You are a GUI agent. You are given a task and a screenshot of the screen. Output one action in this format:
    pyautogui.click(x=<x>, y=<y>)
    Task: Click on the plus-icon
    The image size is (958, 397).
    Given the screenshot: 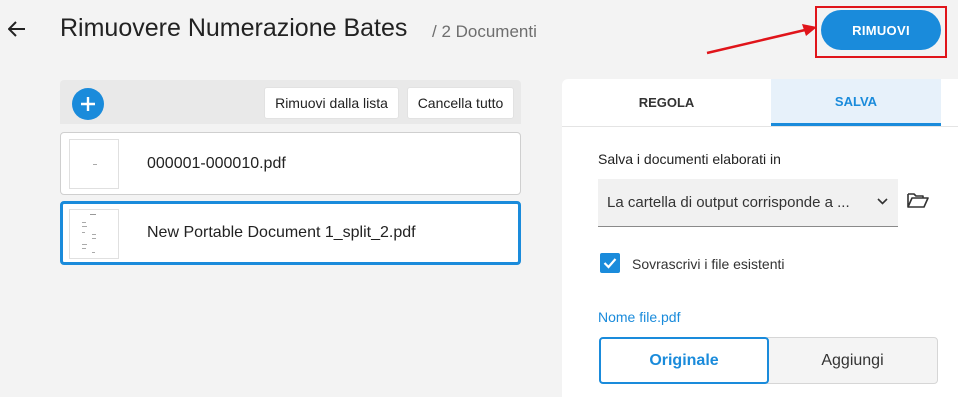 What is the action you would take?
    pyautogui.click(x=88, y=104)
    